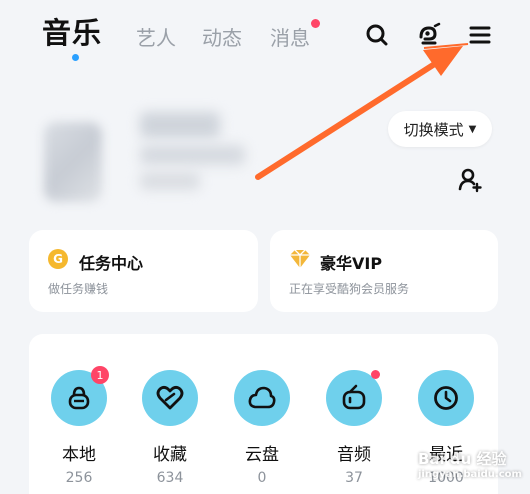 This screenshot has height=494, width=530. I want to click on quick-item-label: 音频, so click(354, 455).